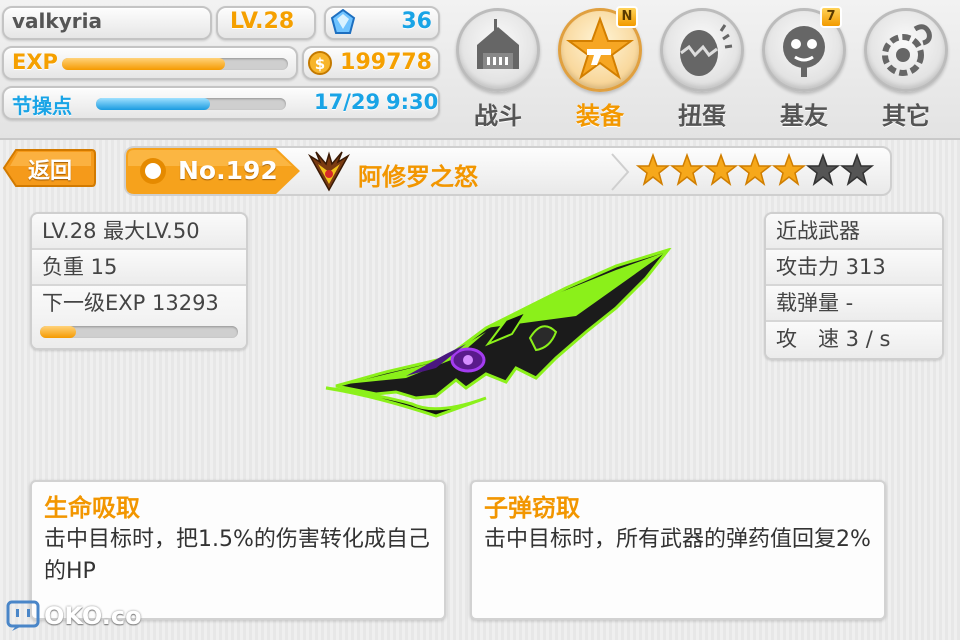 The width and height of the screenshot is (960, 640). What do you see at coordinates (496, 339) in the screenshot?
I see `weapon-image` at bounding box center [496, 339].